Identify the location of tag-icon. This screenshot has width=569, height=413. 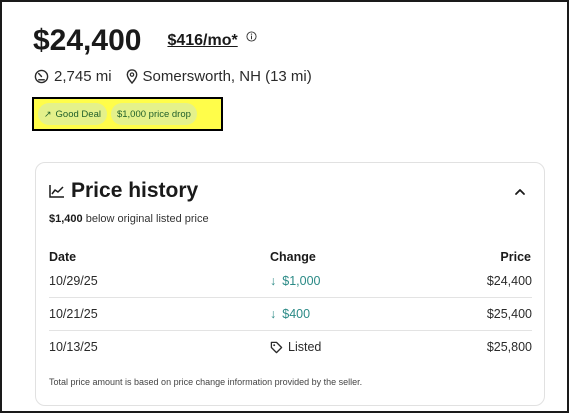
(276, 347).